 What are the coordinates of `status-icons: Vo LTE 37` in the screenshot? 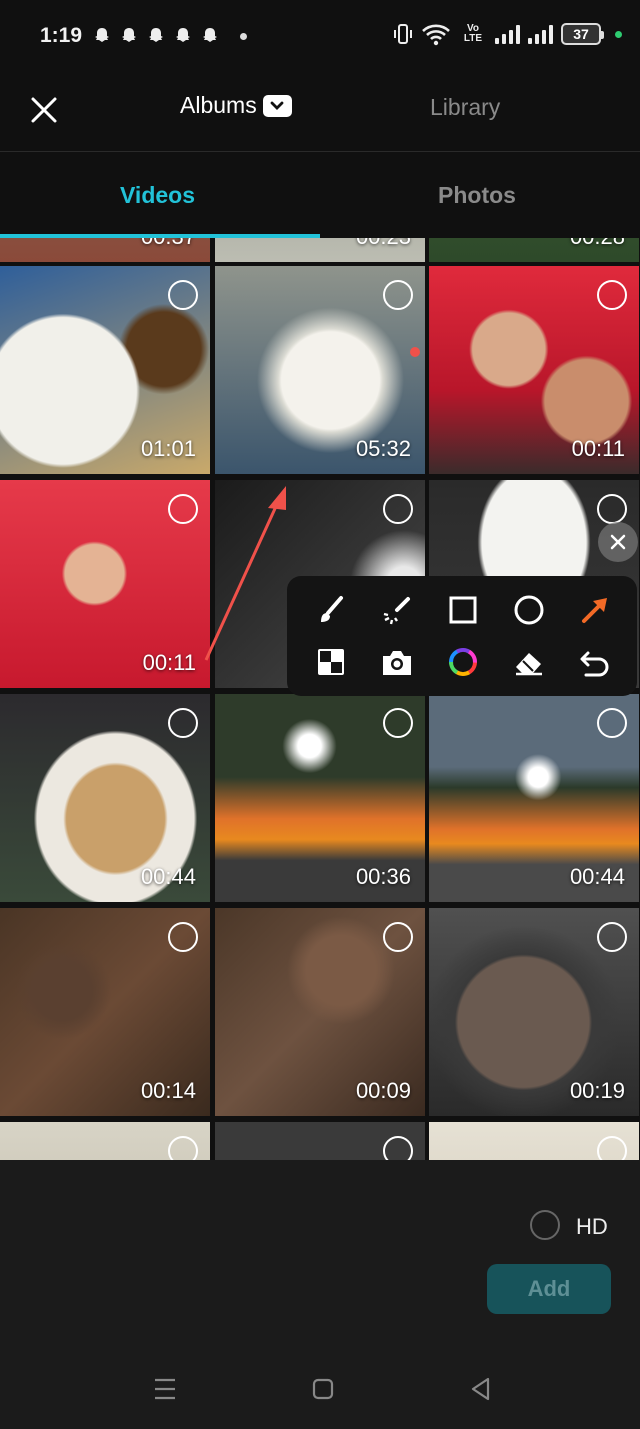 It's located at (507, 34).